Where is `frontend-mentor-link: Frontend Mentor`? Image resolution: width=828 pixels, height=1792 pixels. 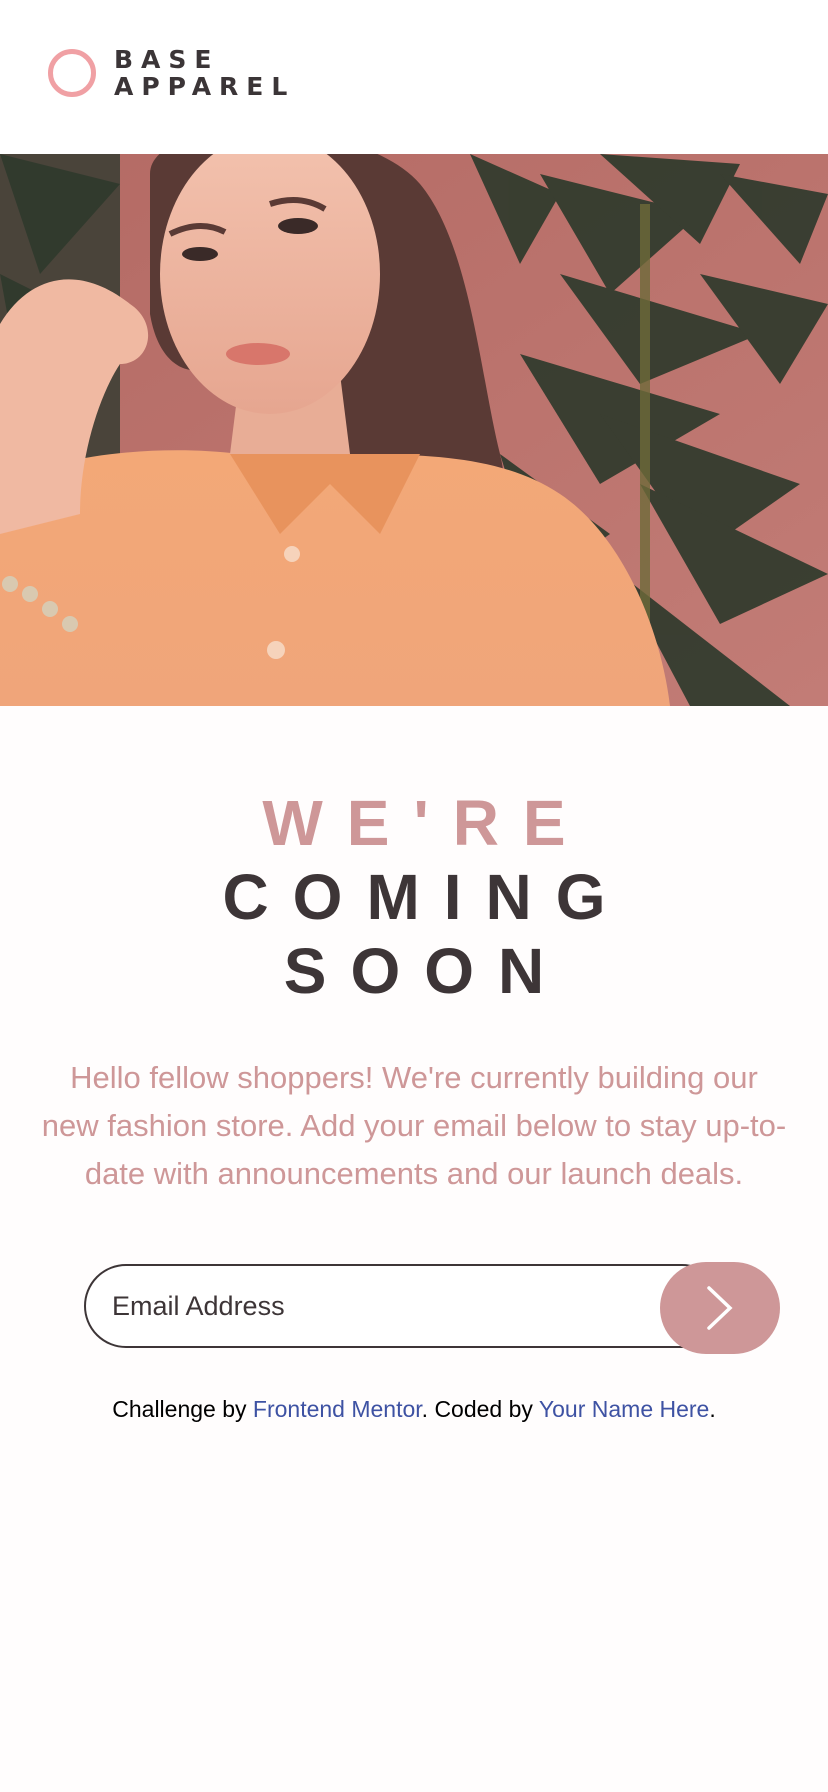
frontend-mentor-link: Frontend Mentor is located at coordinates (337, 1409).